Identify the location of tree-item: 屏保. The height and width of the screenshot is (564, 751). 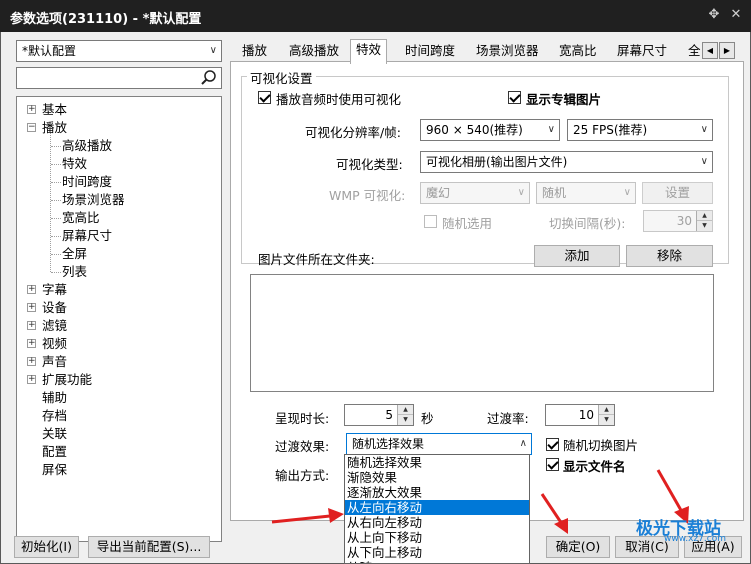
(54, 470).